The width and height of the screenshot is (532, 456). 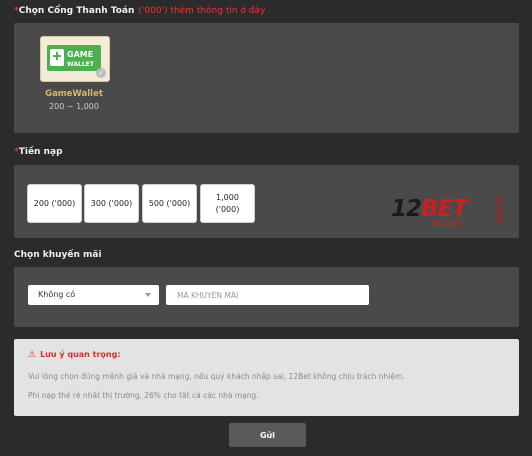 I want to click on gateway-range: 200 ~ 1,000, so click(x=74, y=106).